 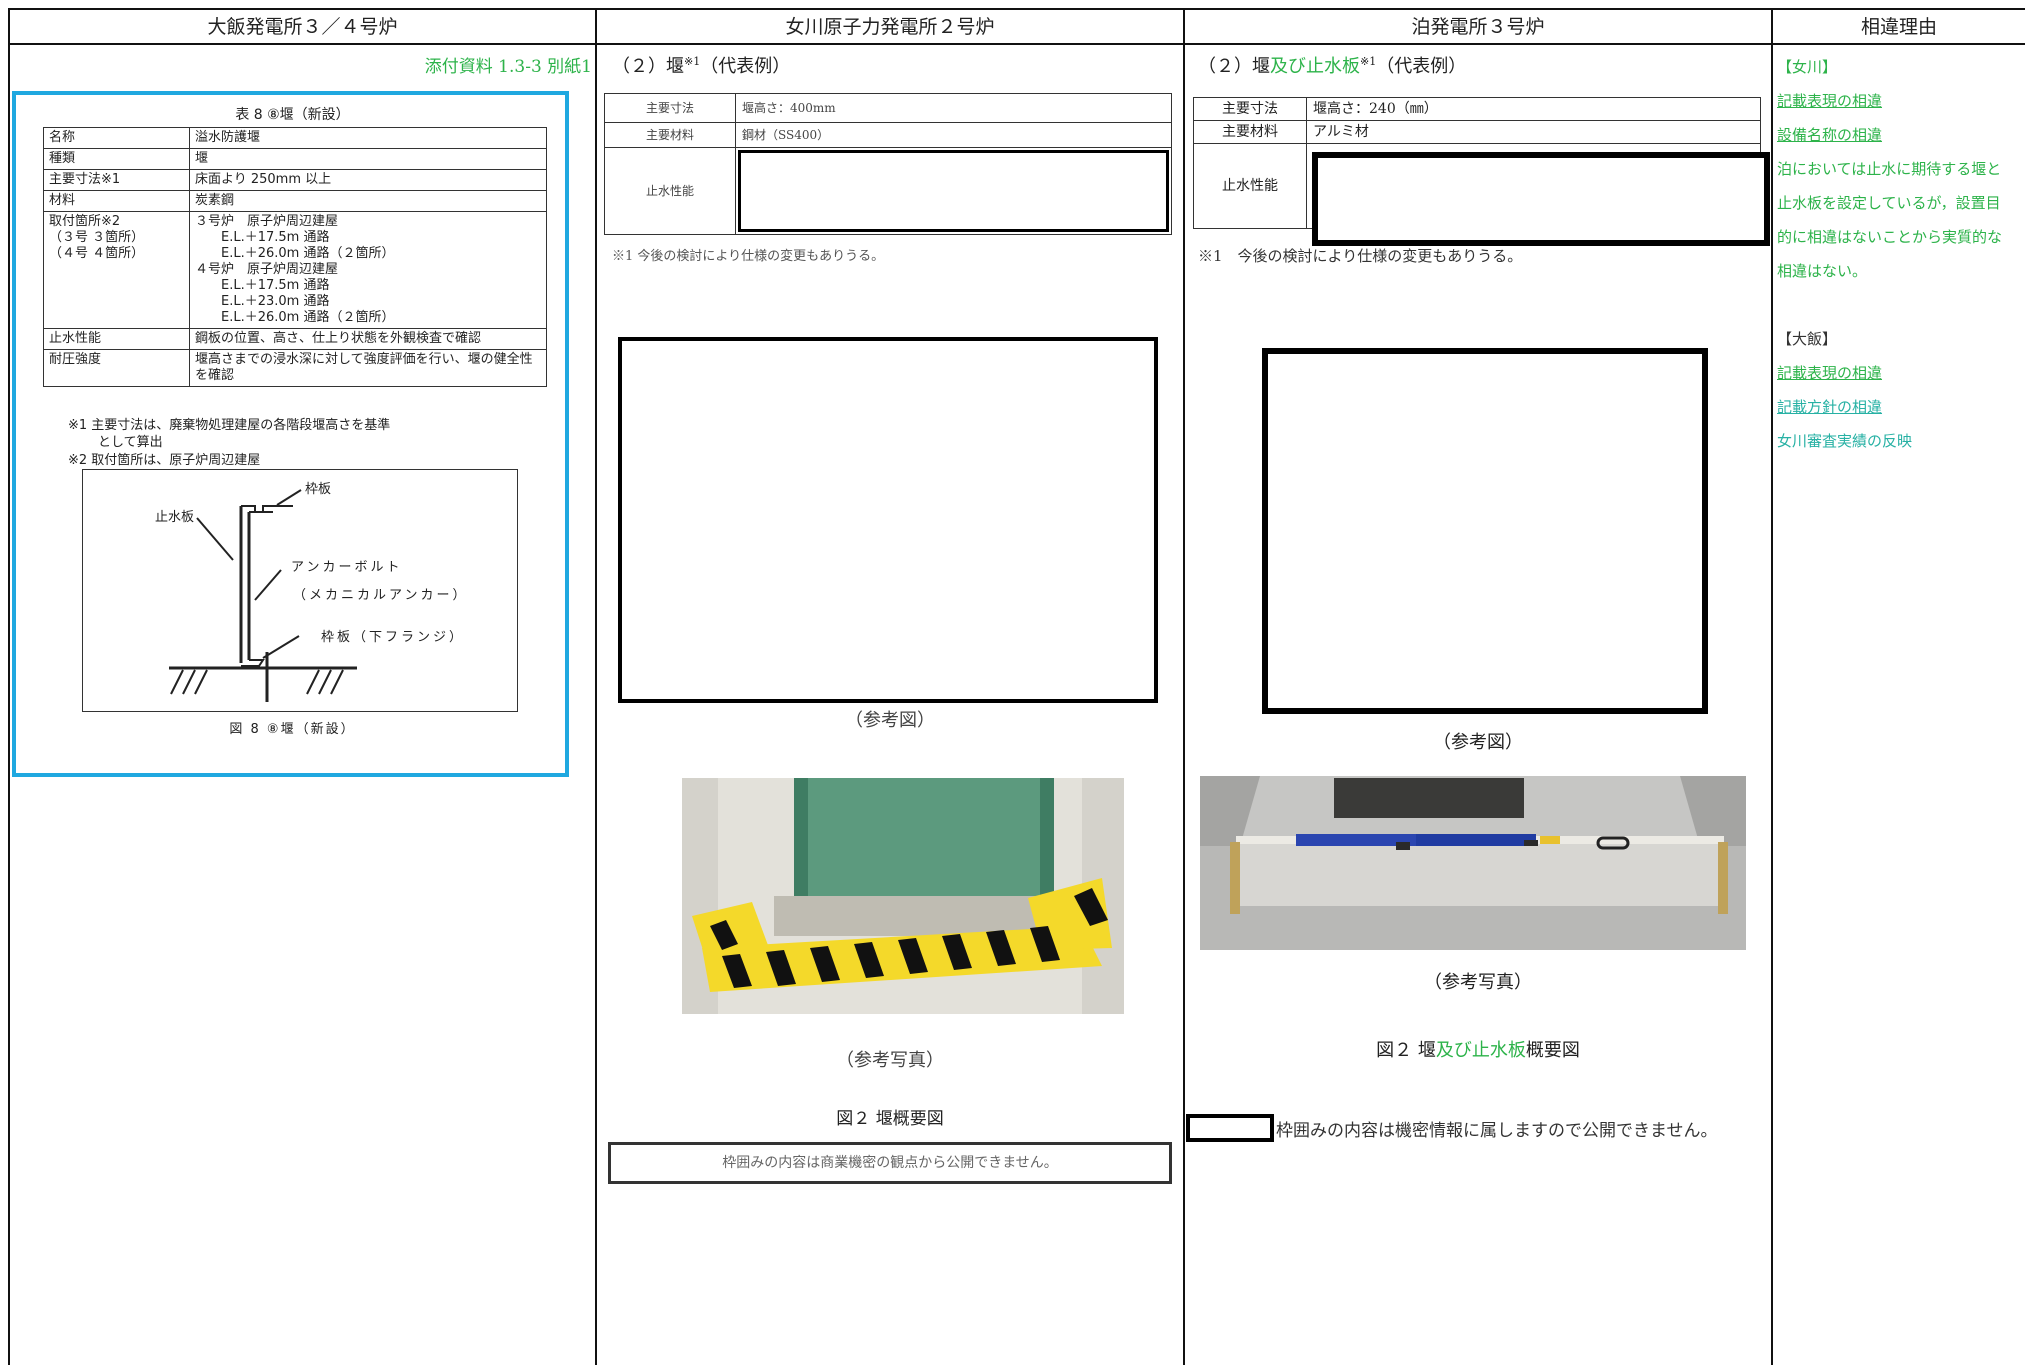 I want to click on table-row: 主要材料 アルミ材, so click(x=1477, y=132).